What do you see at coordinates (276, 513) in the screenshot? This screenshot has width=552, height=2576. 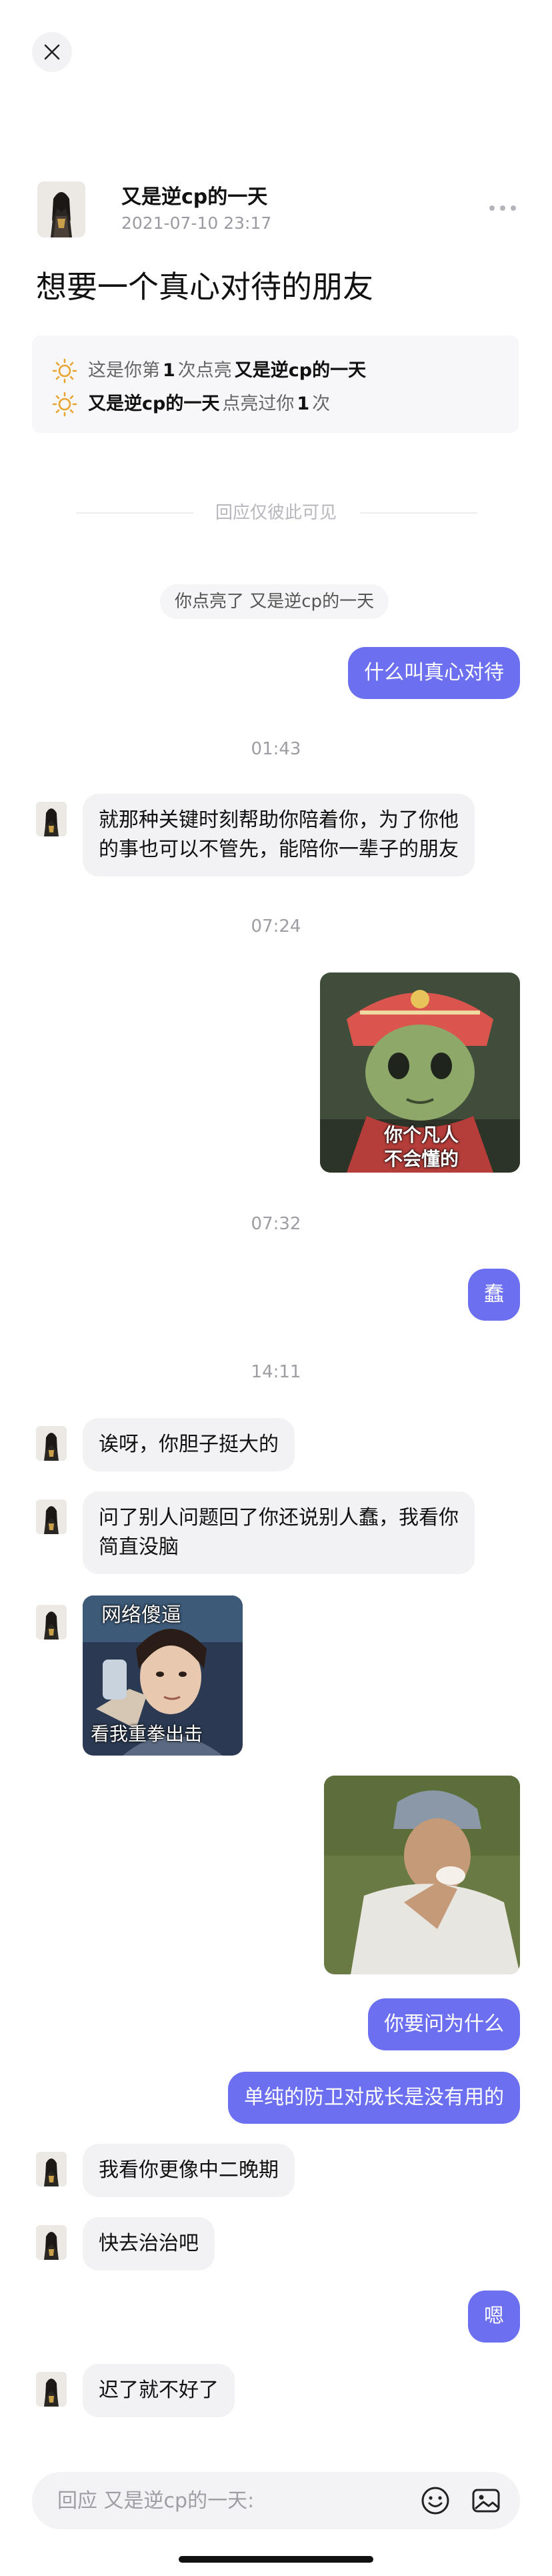 I see `visibility-note: 回应仅彼此可见` at bounding box center [276, 513].